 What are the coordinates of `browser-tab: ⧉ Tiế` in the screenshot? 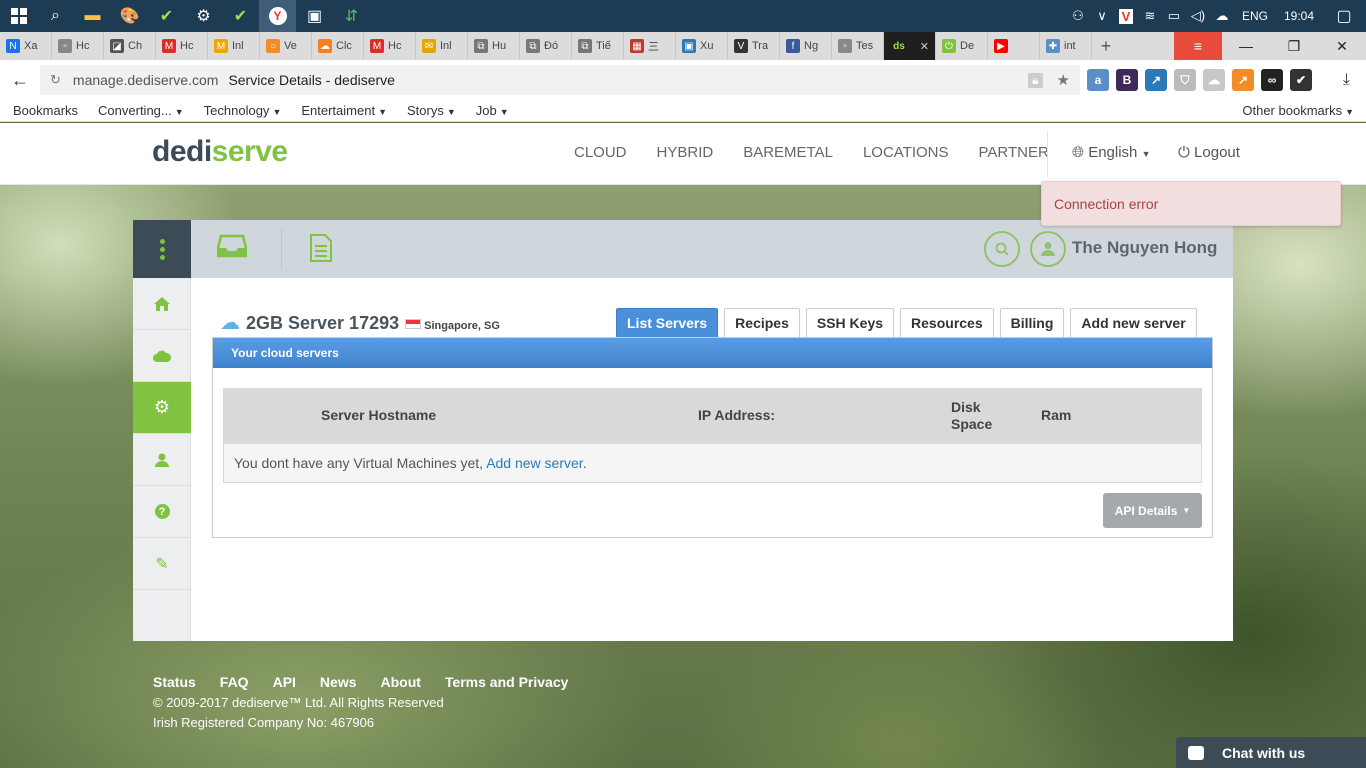 It's located at (598, 46).